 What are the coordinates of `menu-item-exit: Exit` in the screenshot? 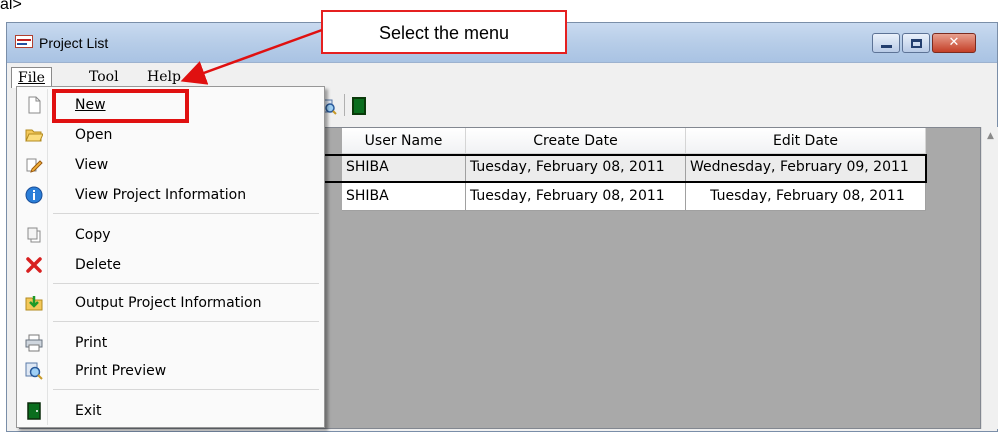 It's located at (170, 411).